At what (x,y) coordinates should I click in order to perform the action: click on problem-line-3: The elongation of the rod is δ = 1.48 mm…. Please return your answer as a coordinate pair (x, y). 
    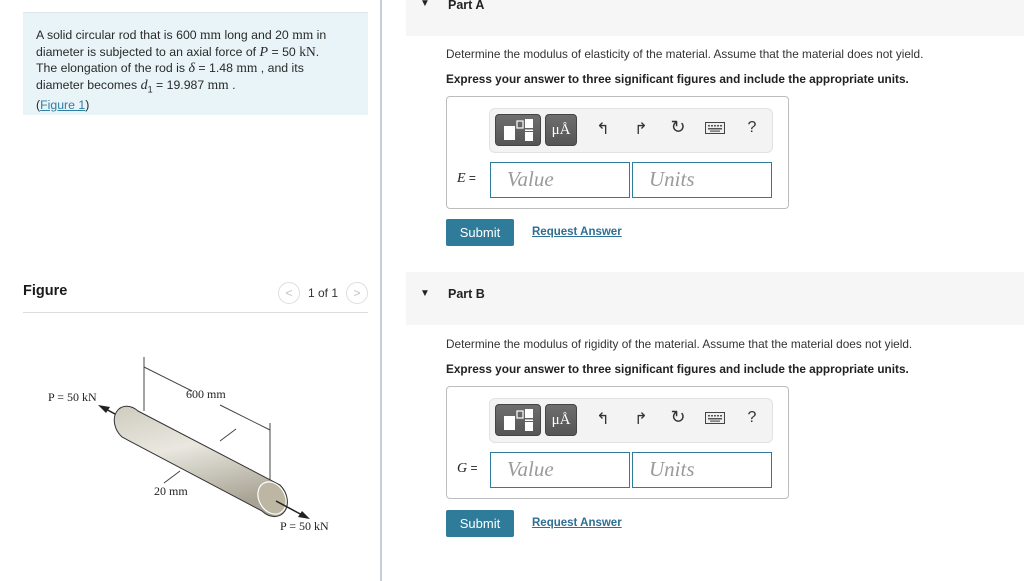
    Looking at the image, I should click on (170, 68).